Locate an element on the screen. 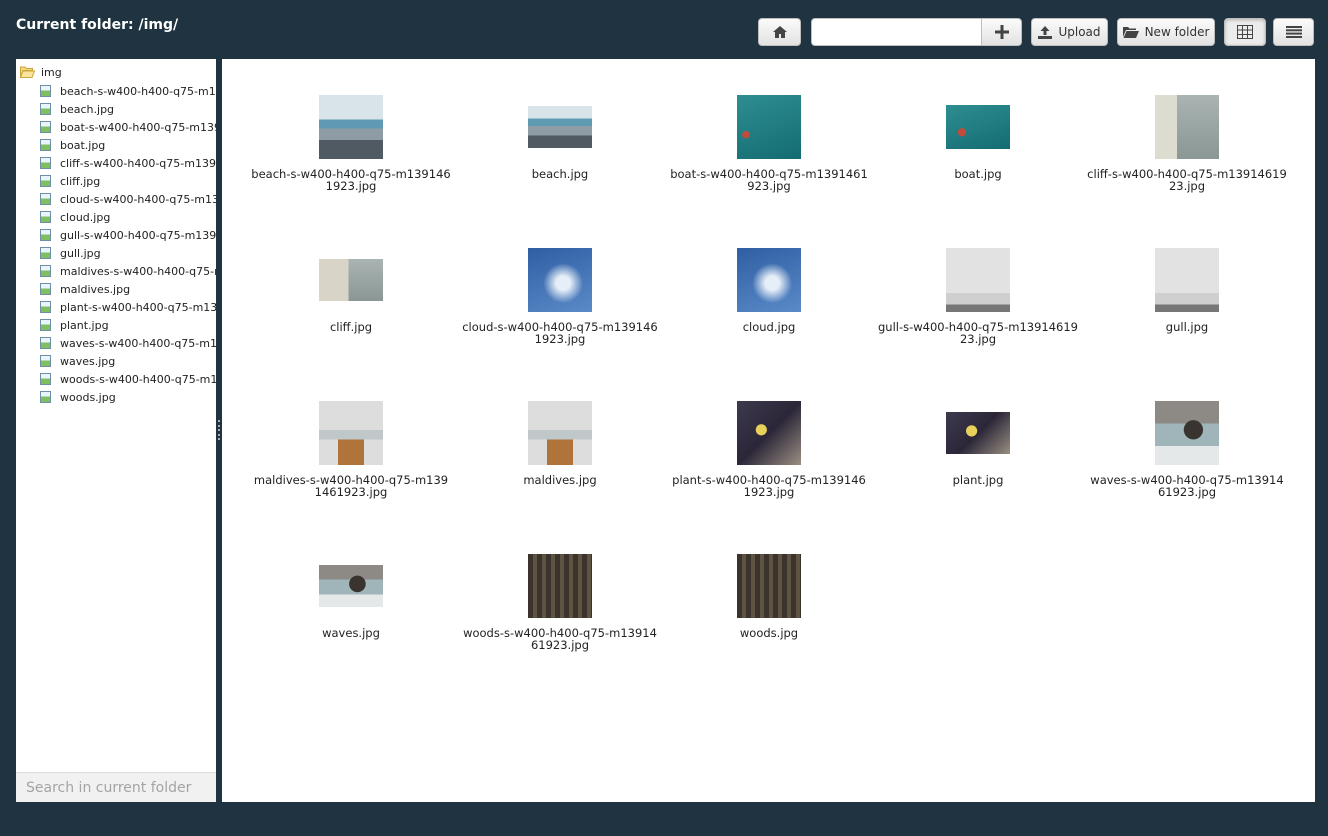 The width and height of the screenshot is (1328, 836). tree-file-label: plant-s-w400-h400-q75-m1391461923.jpg is located at coordinates (138, 307).